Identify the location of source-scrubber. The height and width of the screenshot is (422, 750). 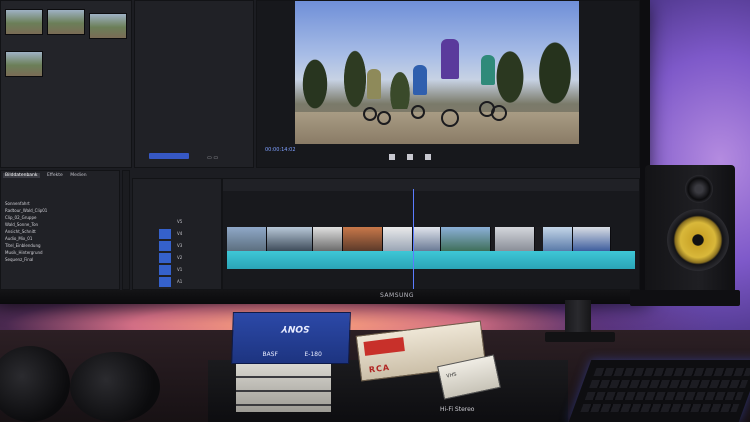
(169, 156).